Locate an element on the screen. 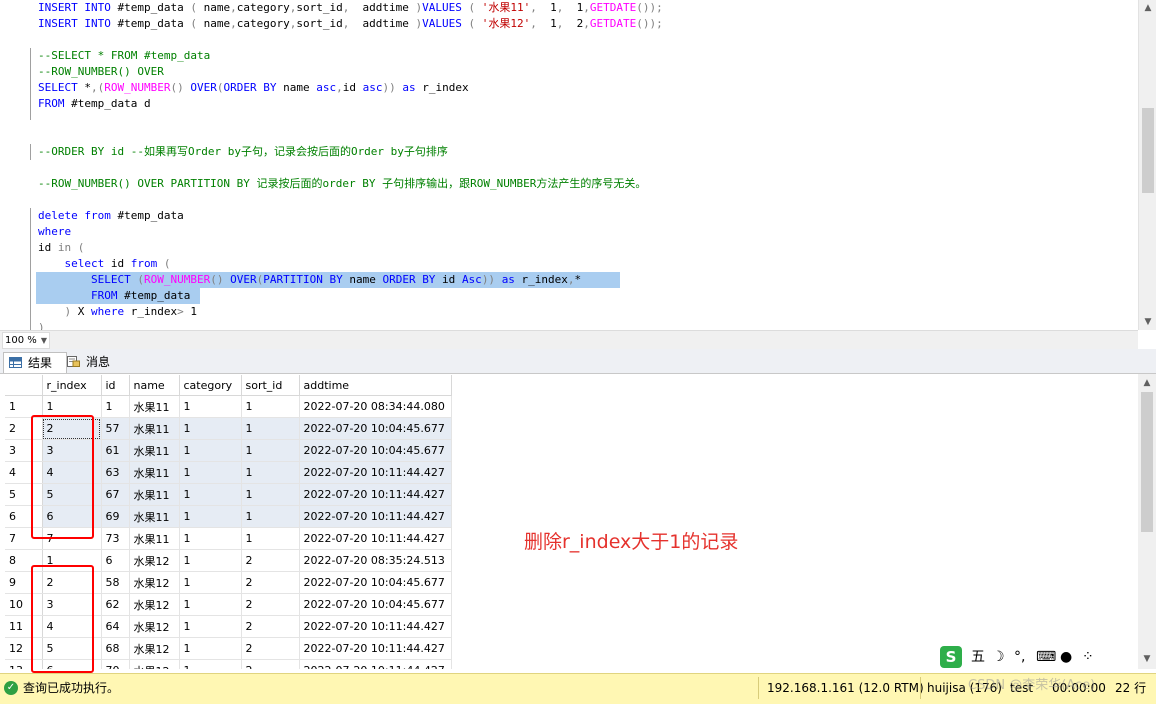 This screenshot has width=1156, height=704. table-cell: 2022-07-20 08:35:24.513 is located at coordinates (375, 560).